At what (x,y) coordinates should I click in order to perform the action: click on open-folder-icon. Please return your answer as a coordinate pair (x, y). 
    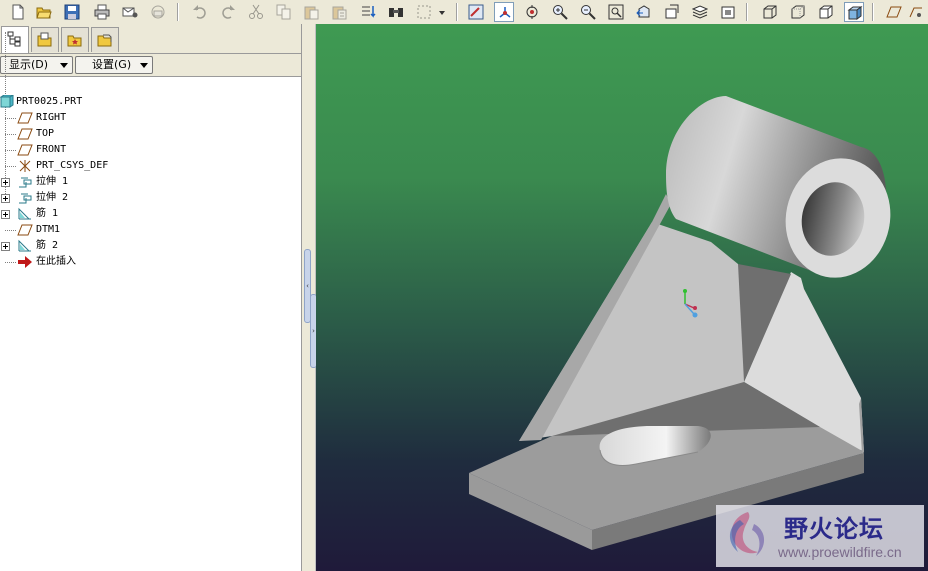
    Looking at the image, I should click on (44, 12).